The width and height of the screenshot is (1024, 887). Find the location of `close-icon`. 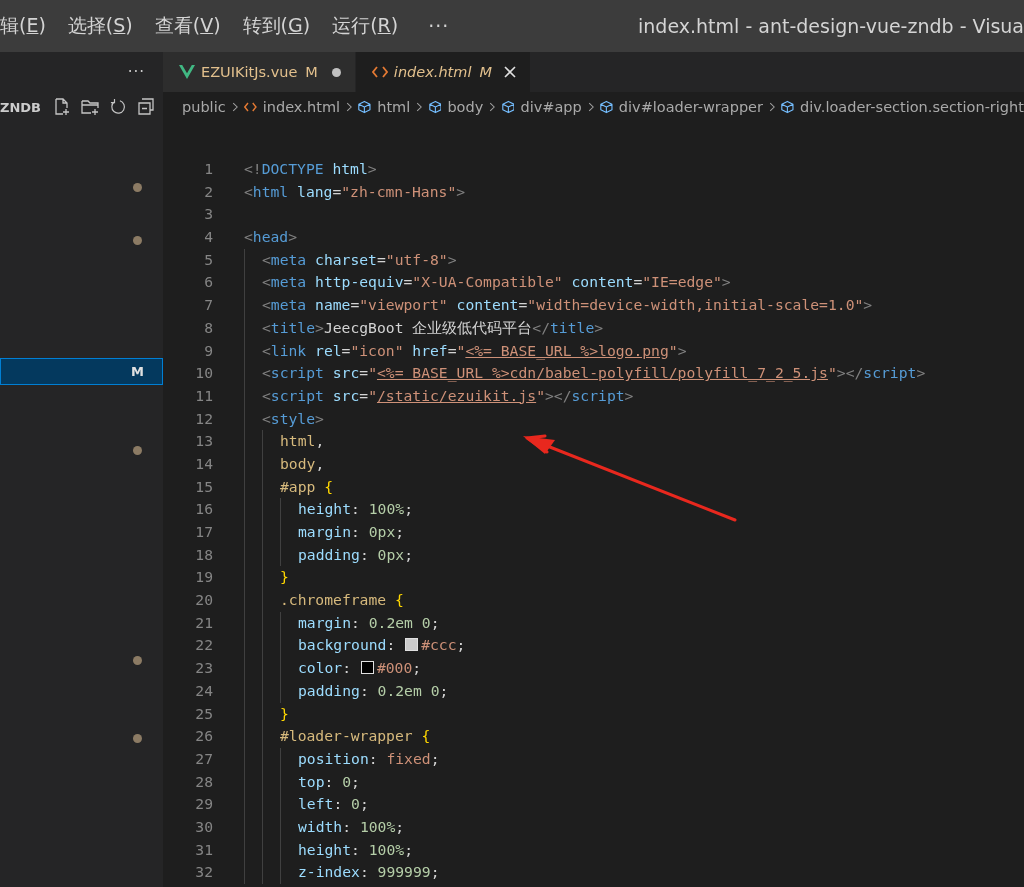

close-icon is located at coordinates (509, 72).